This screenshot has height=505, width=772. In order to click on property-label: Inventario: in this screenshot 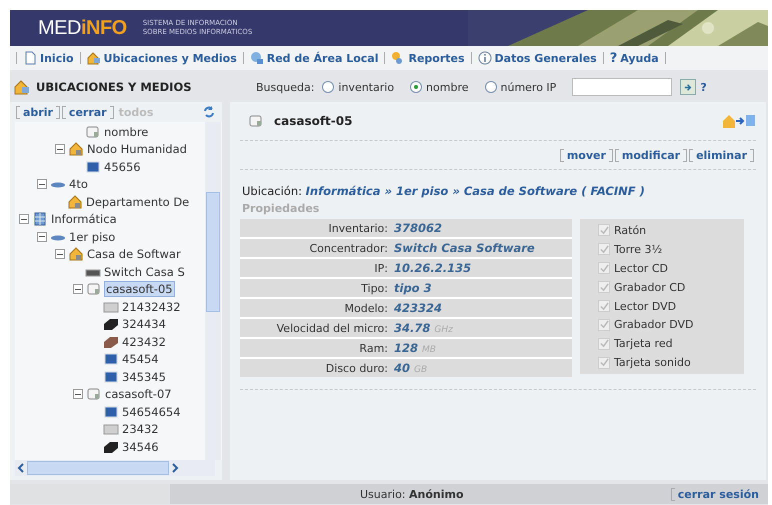, I will do `click(358, 228)`.